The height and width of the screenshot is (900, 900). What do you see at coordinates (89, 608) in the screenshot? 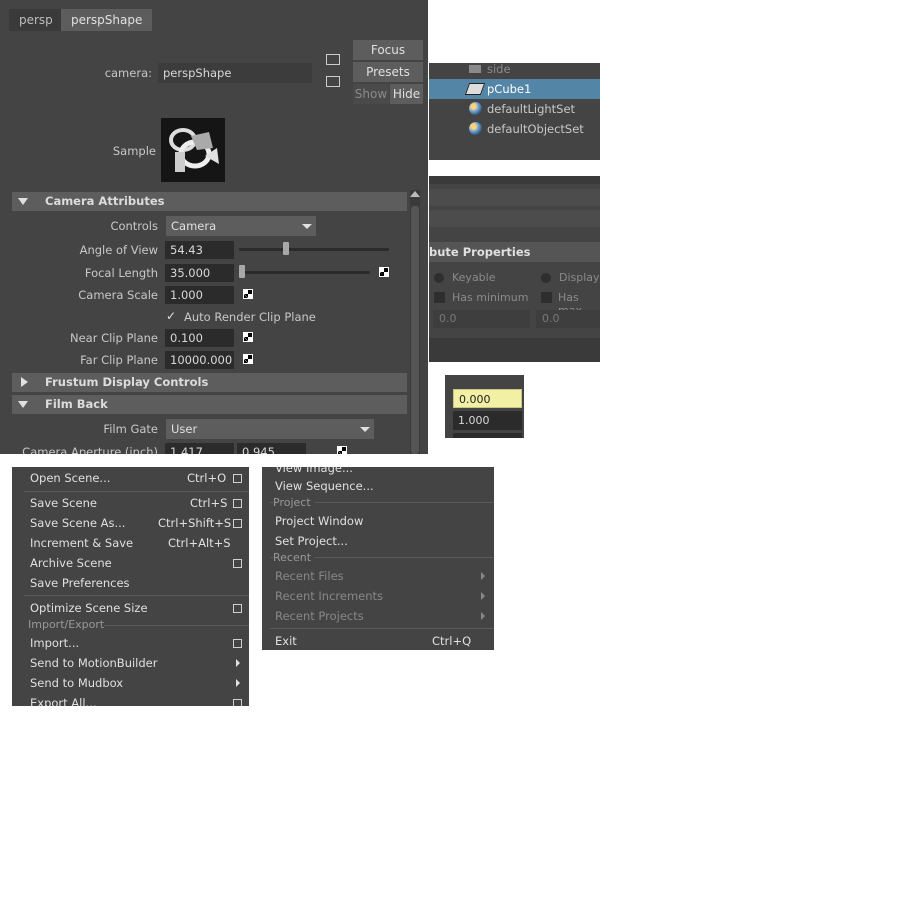
I see `menu-item-label: Optimize Scene Size` at bounding box center [89, 608].